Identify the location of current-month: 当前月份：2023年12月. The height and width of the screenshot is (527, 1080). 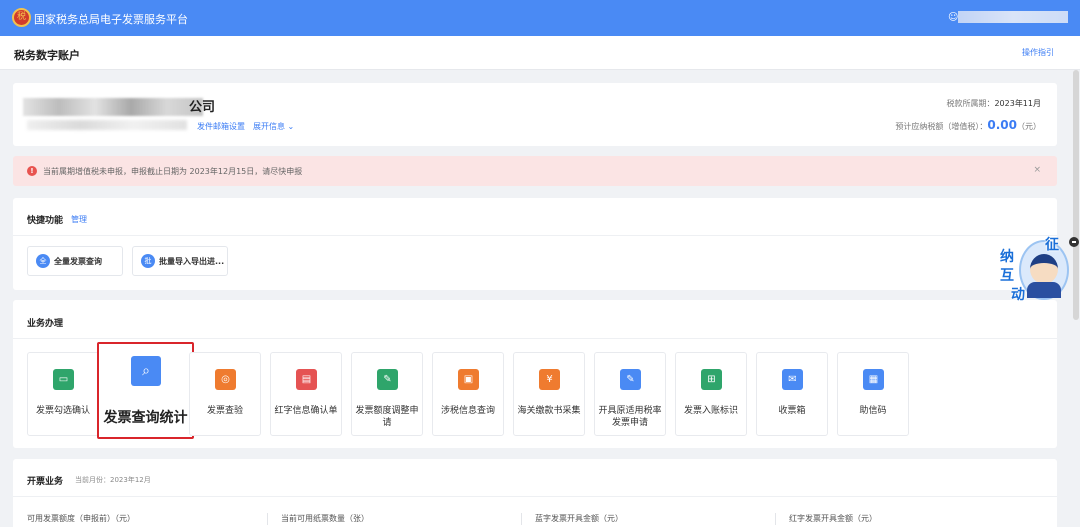
(113, 480).